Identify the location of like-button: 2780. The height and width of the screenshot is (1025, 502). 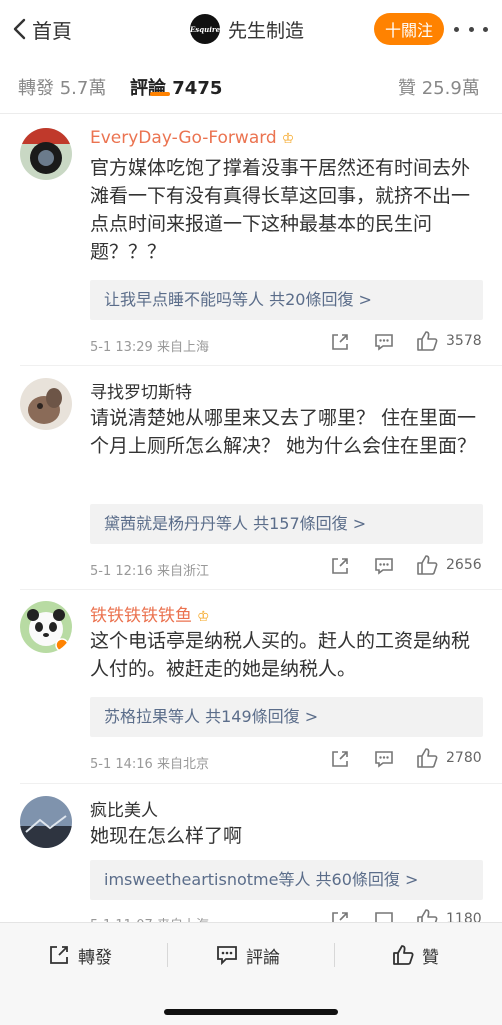
(449, 758).